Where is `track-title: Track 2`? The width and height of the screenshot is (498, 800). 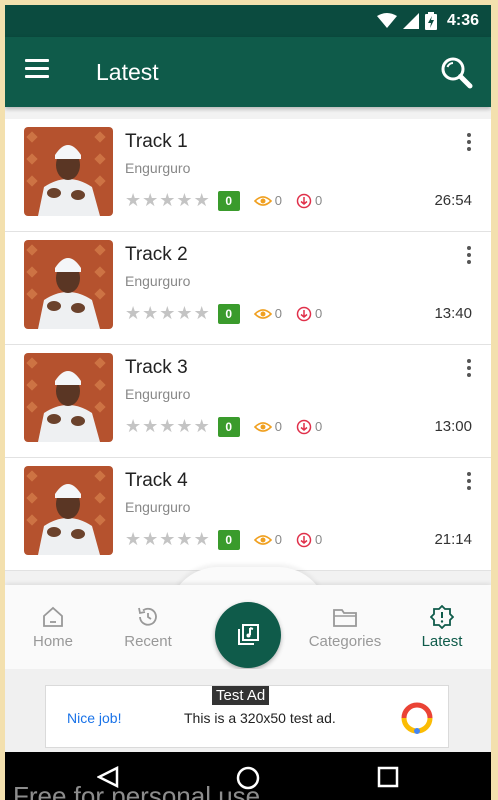 track-title: Track 2 is located at coordinates (156, 254).